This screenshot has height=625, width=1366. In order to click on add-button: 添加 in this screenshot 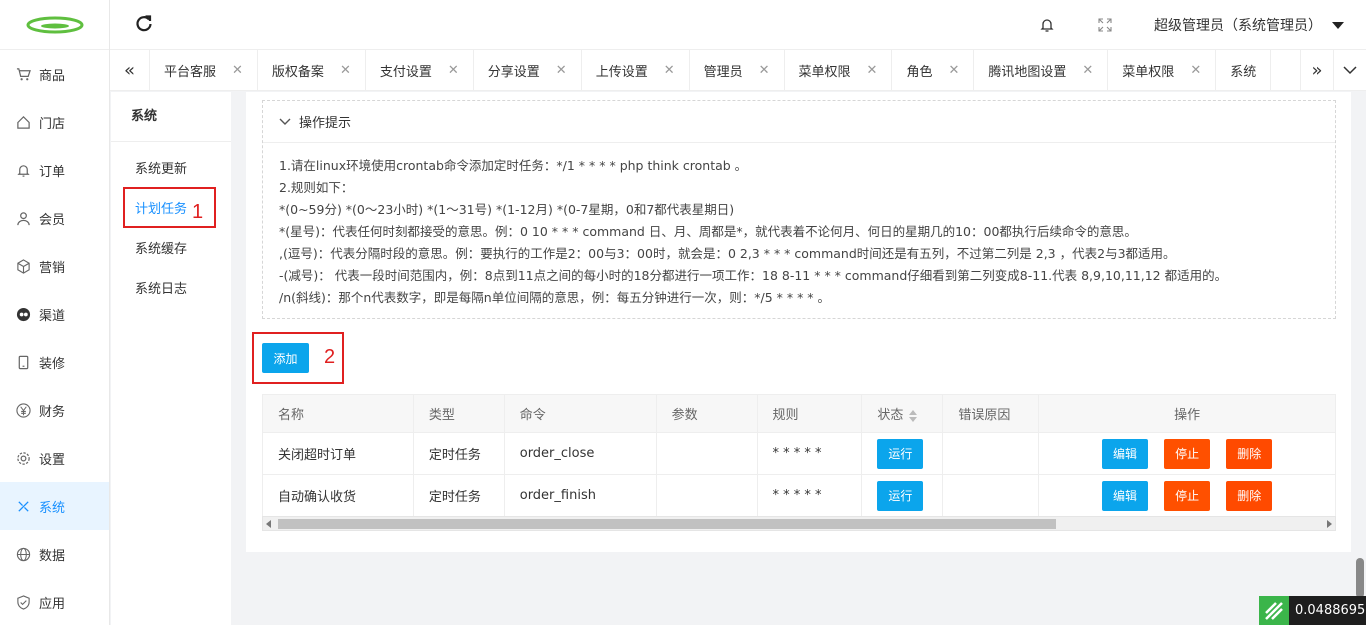, I will do `click(285, 358)`.